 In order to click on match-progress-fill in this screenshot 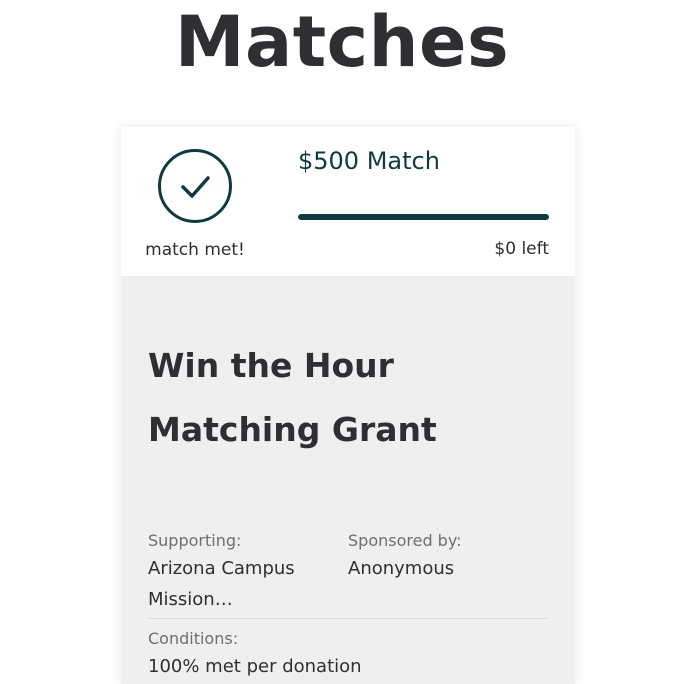, I will do `click(423, 217)`.